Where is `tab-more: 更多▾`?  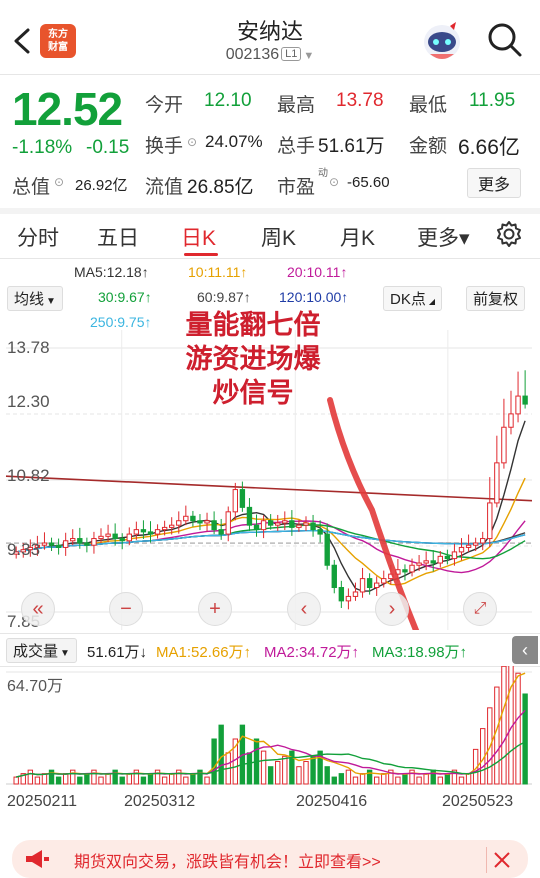 tab-more: 更多▾ is located at coordinates (443, 237).